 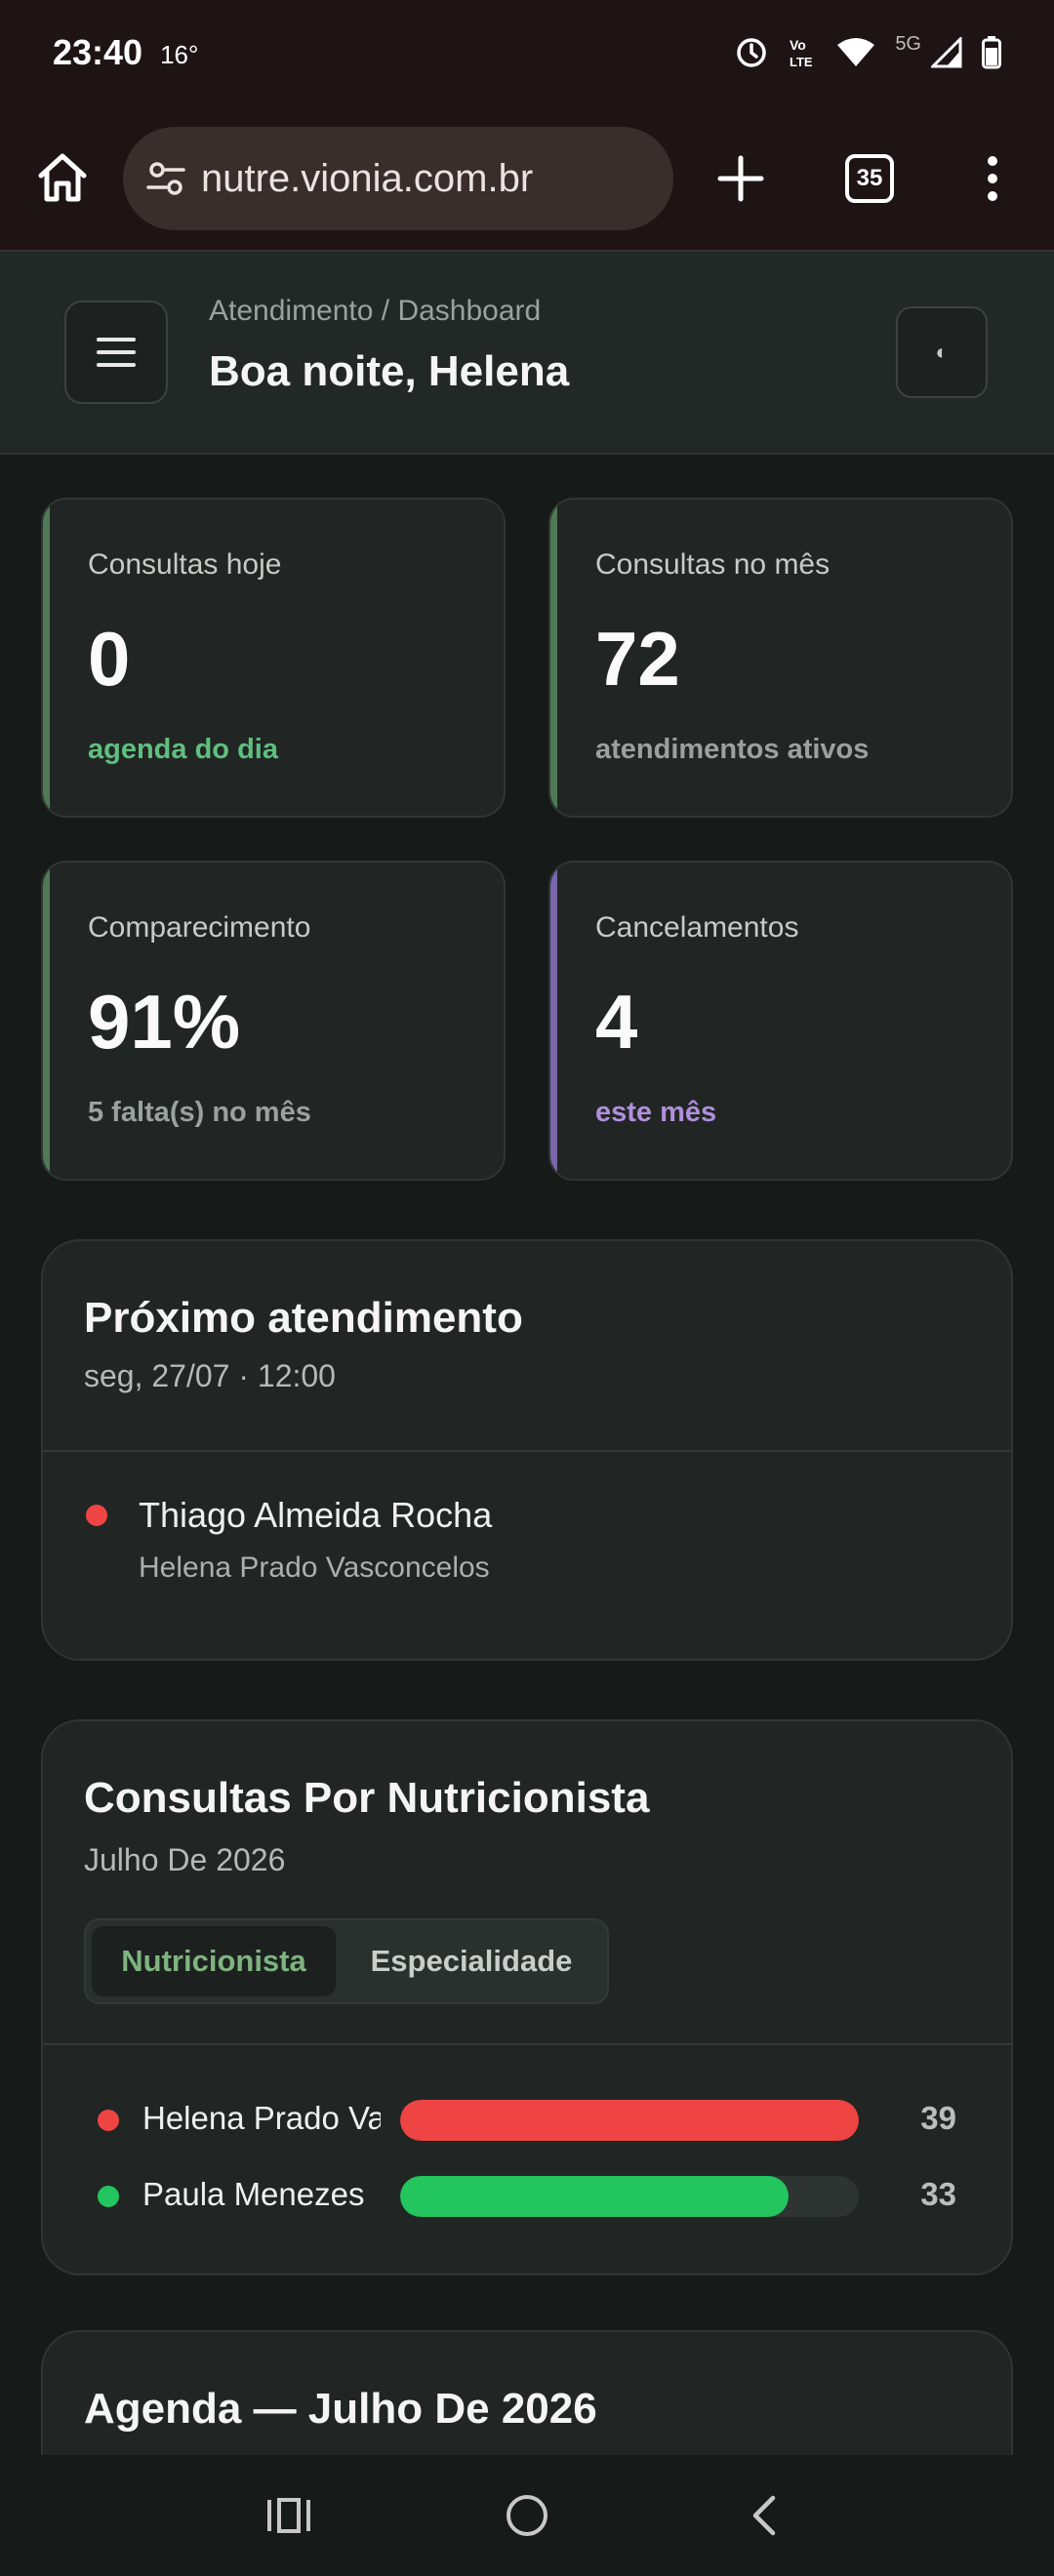 I want to click on bar-row: Helena Prado Vasconcelos 39, so click(x=527, y=2120).